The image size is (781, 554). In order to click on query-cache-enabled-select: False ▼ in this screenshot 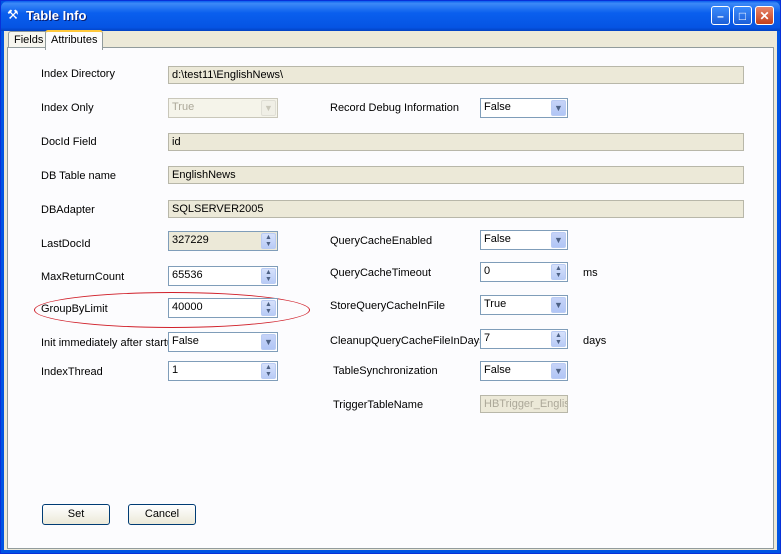, I will do `click(524, 240)`.